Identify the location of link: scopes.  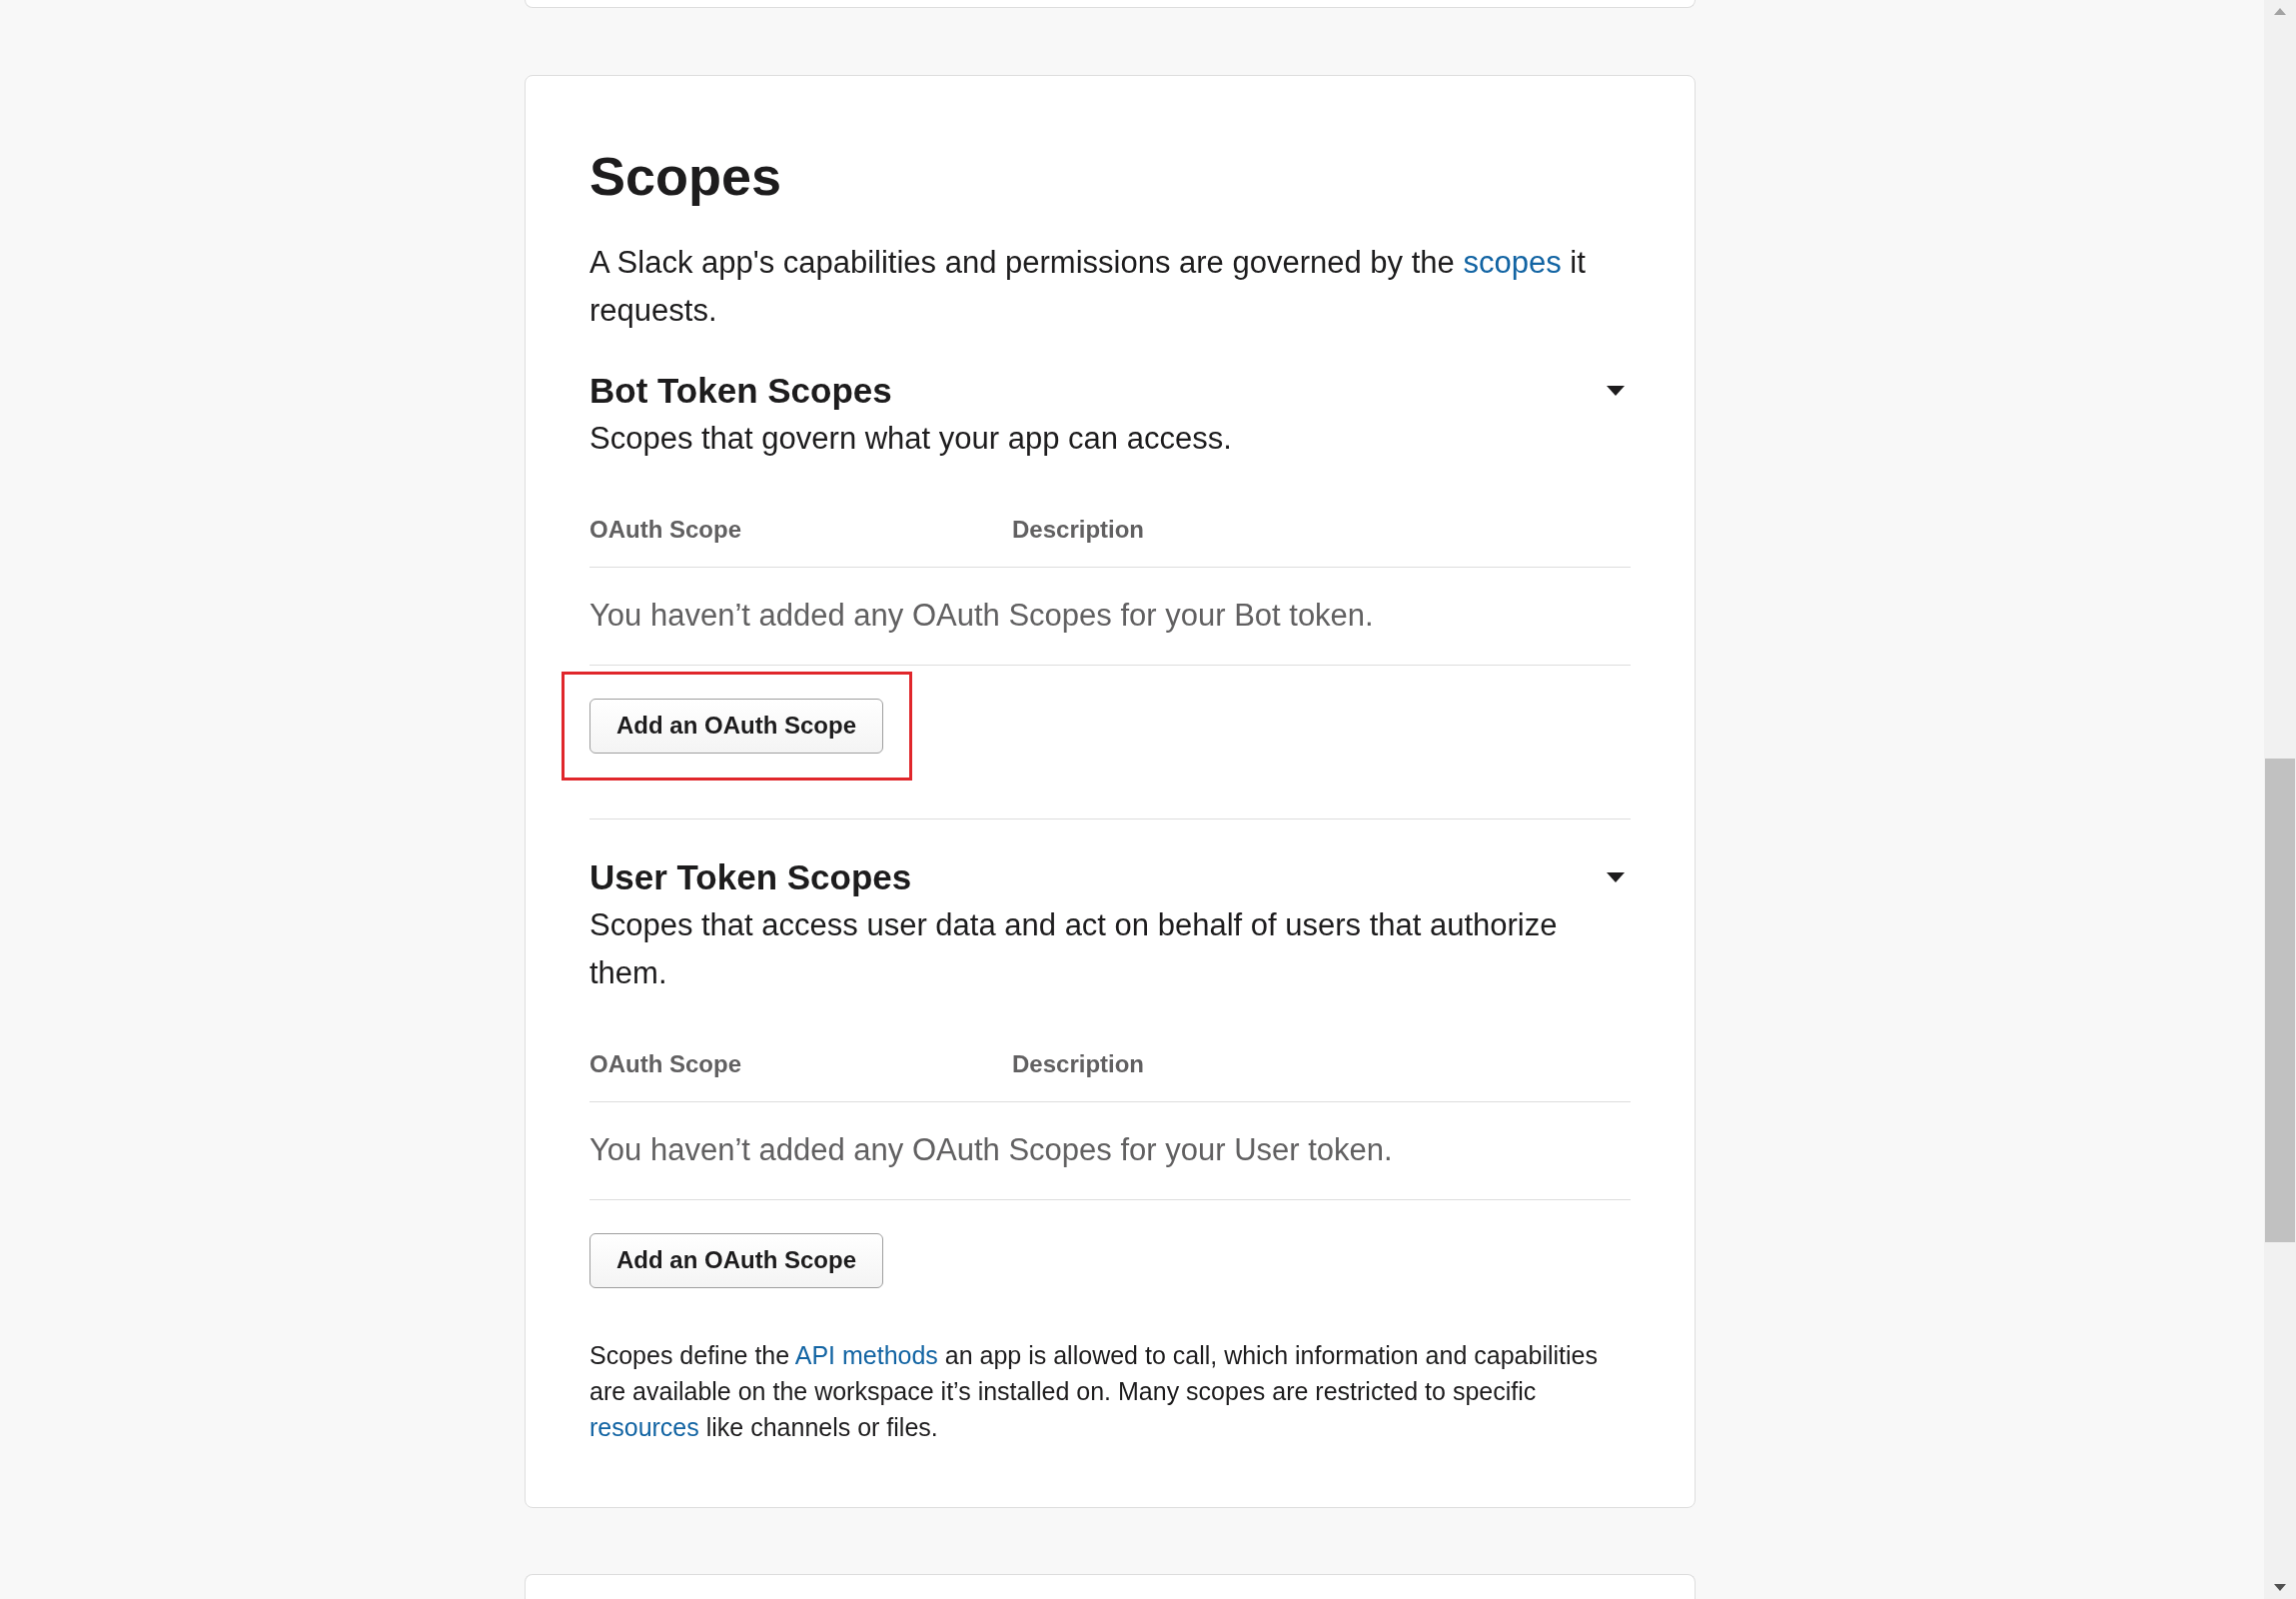
(1512, 262).